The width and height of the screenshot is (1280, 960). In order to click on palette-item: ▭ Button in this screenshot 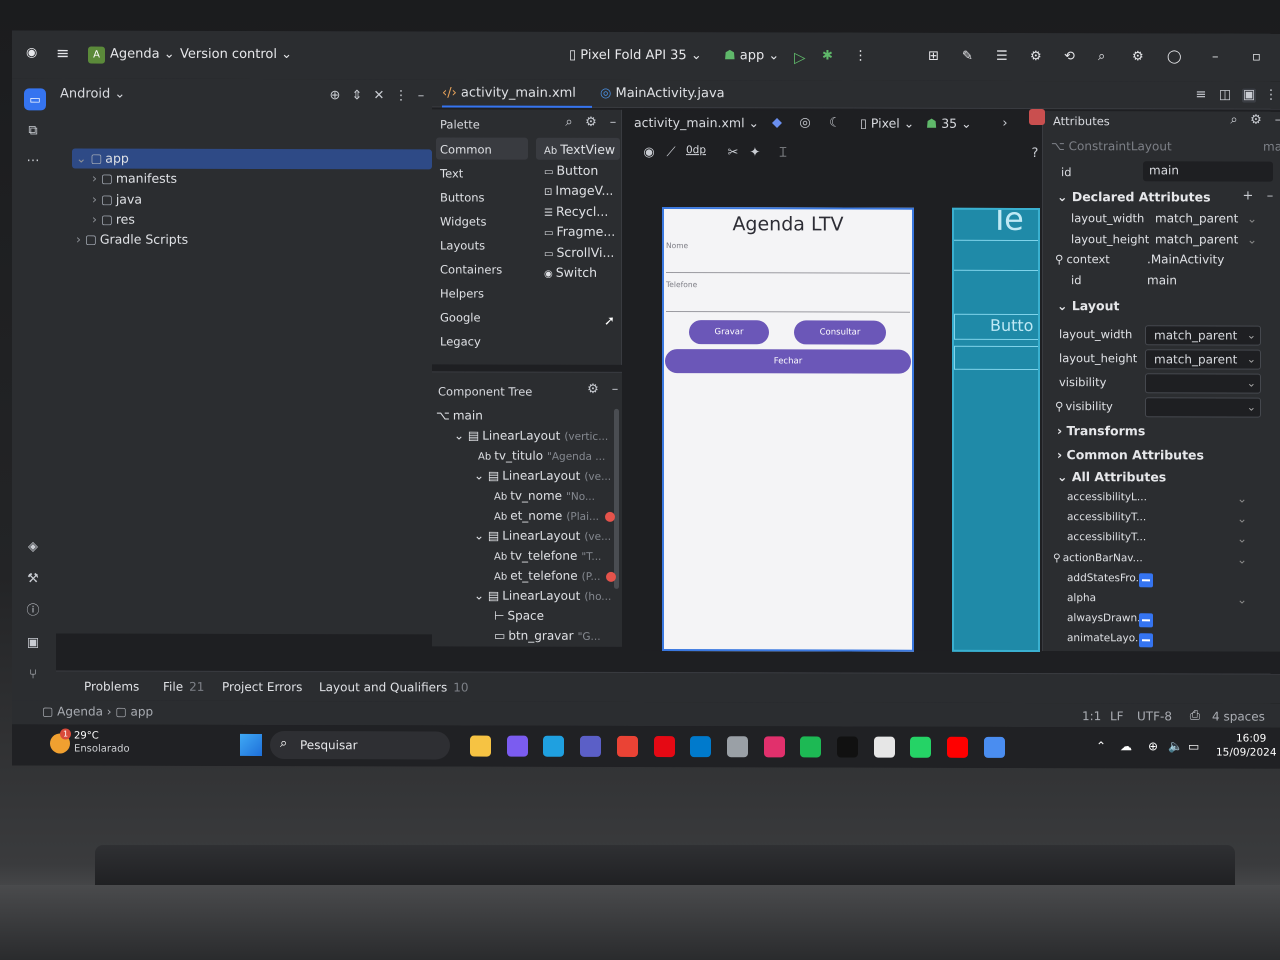, I will do `click(571, 169)`.